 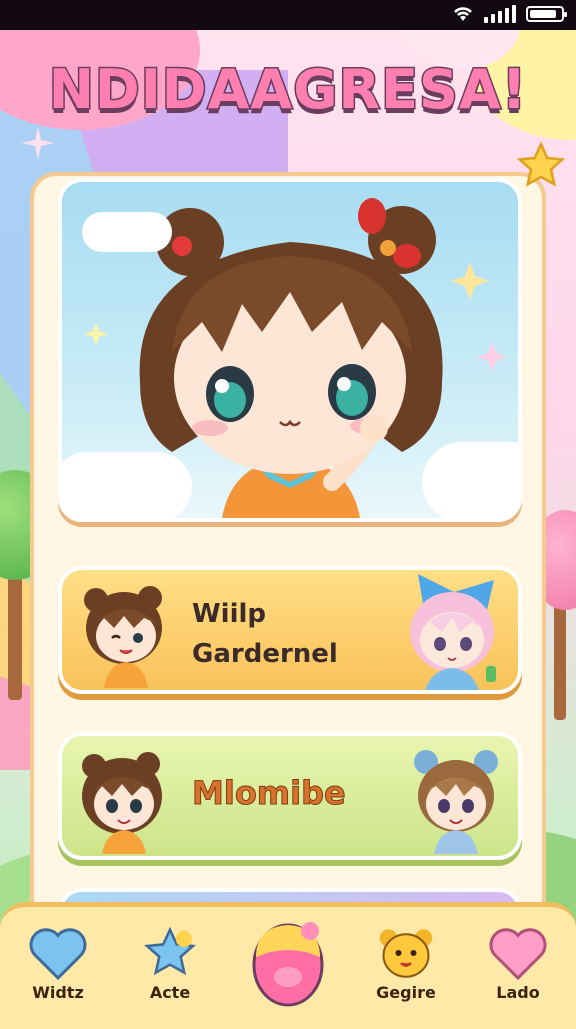 What do you see at coordinates (406, 953) in the screenshot?
I see `bear-icon` at bounding box center [406, 953].